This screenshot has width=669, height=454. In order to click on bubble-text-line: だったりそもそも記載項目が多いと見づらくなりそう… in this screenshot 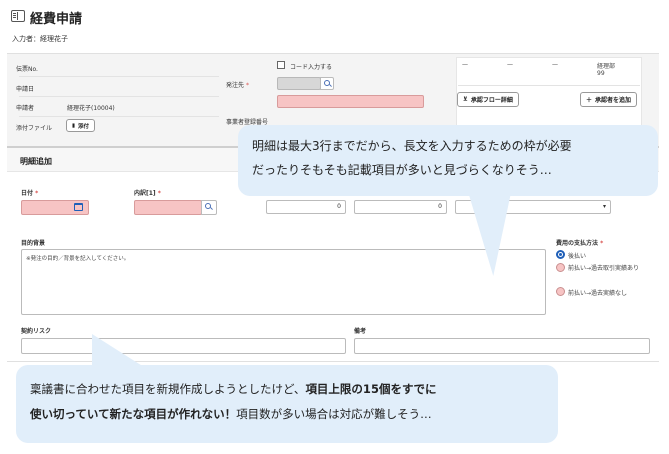, I will do `click(402, 170)`.